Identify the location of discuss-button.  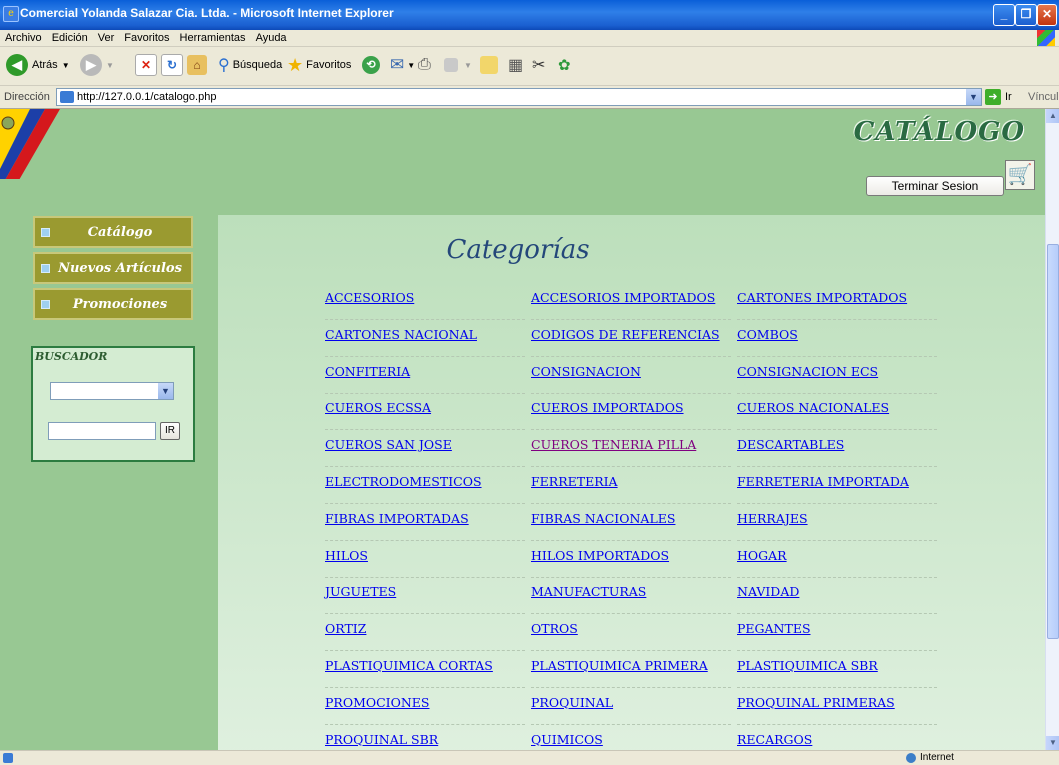
(489, 65).